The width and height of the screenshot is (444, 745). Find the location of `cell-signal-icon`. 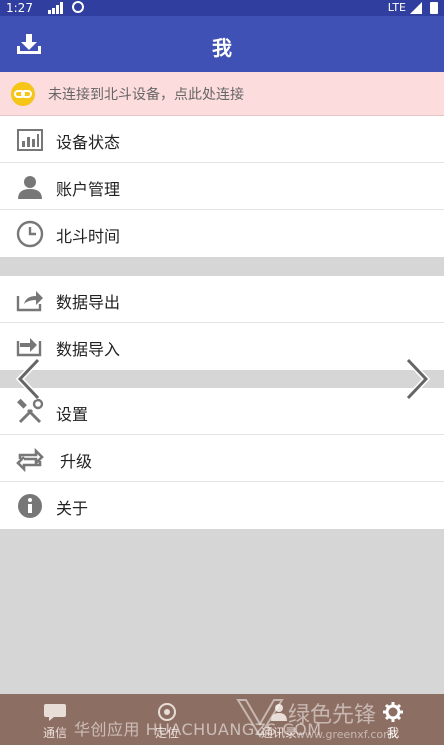

cell-signal-icon is located at coordinates (416, 8).